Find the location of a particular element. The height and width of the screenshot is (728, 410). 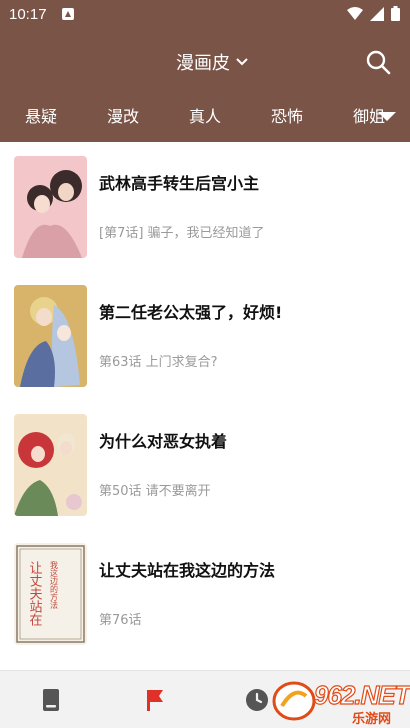

watermark-subtext: 乐游网 is located at coordinates (372, 719).